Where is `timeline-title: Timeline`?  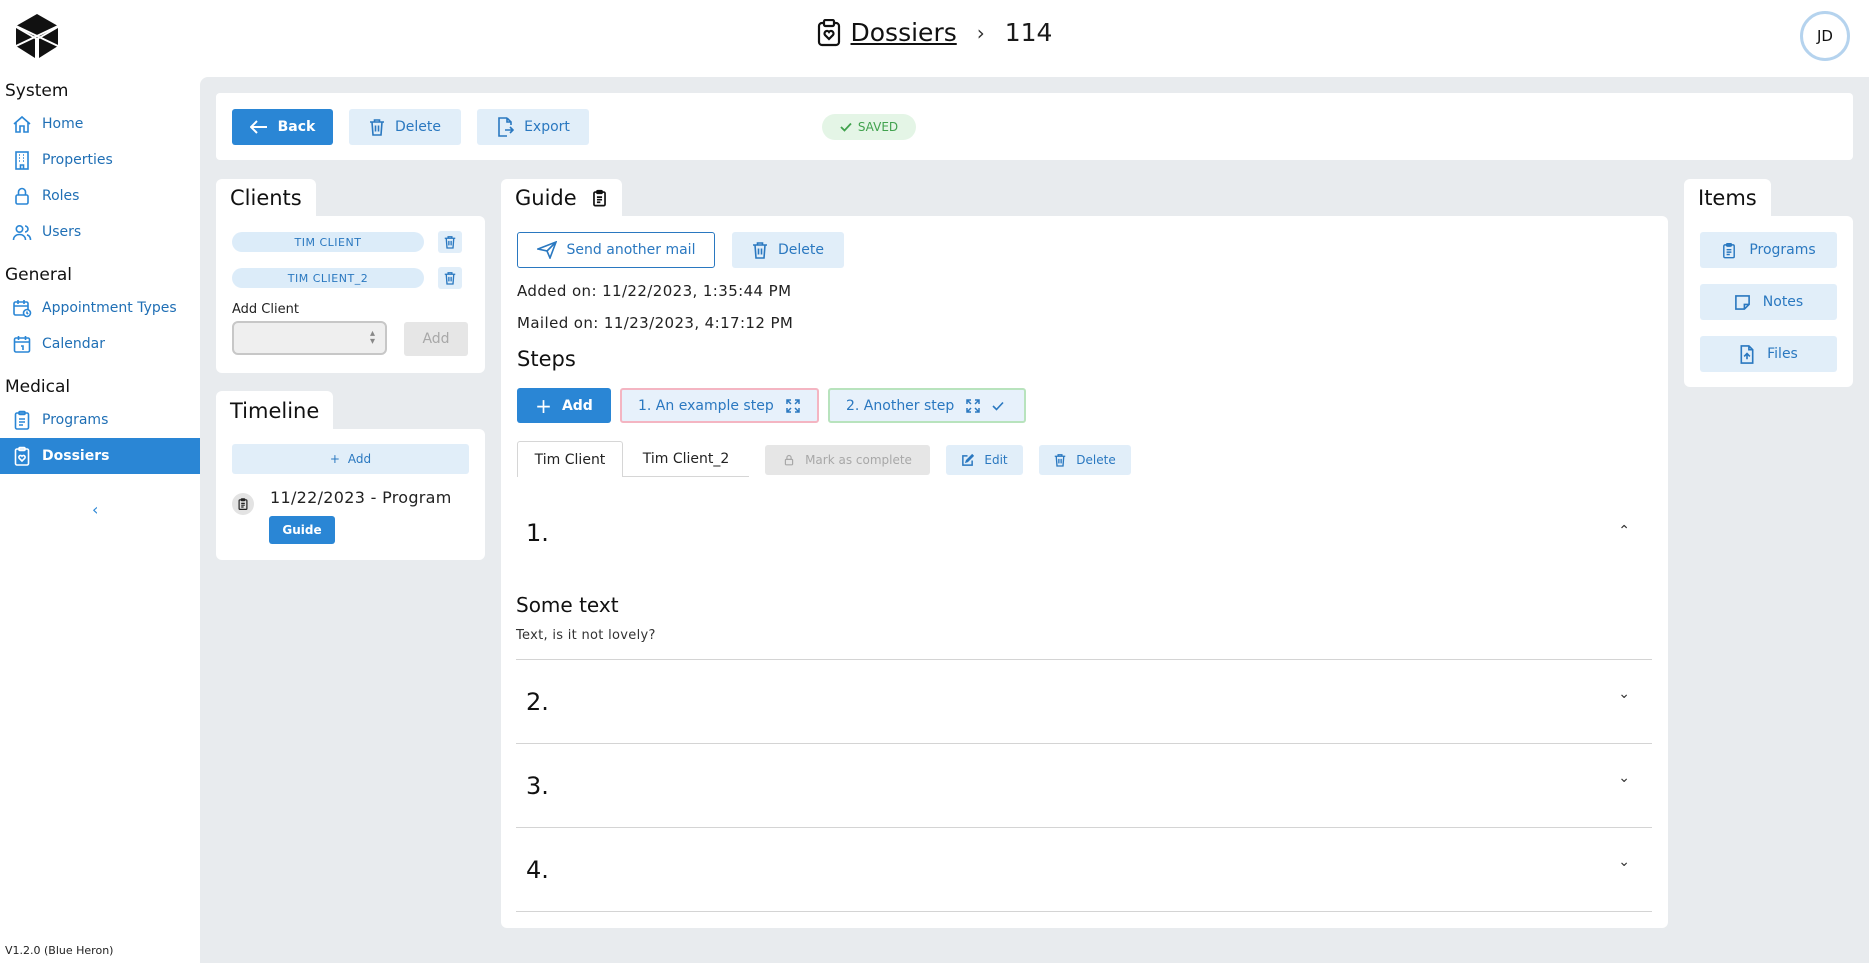 timeline-title: Timeline is located at coordinates (275, 410).